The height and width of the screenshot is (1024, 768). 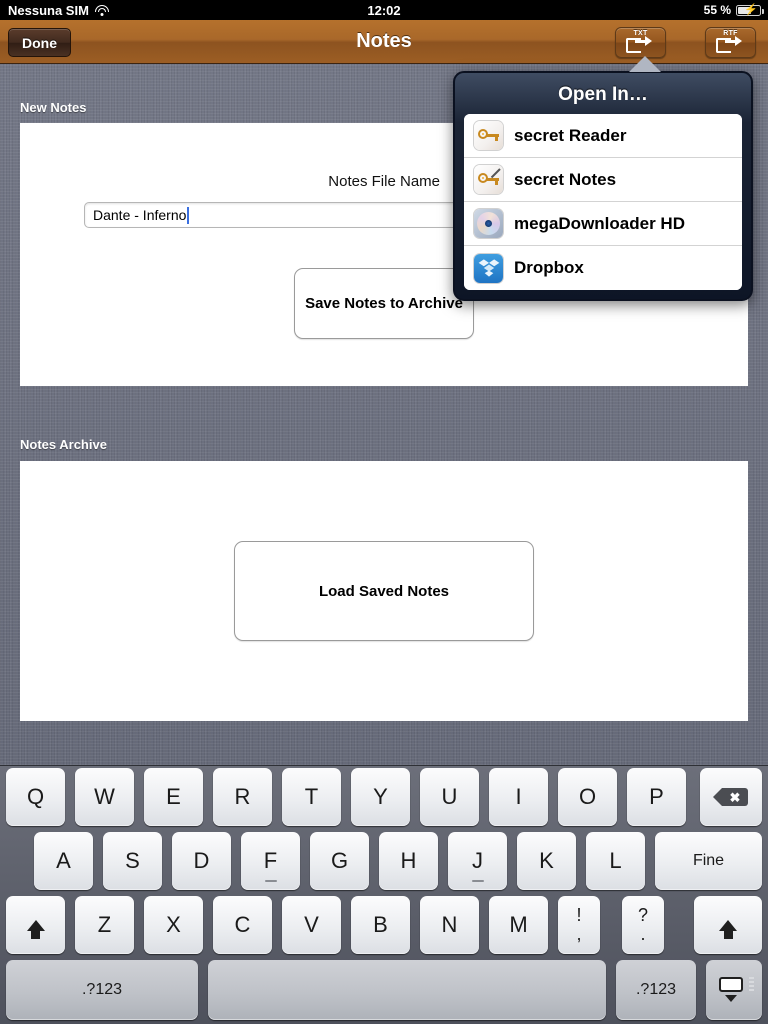 What do you see at coordinates (643, 934) in the screenshot?
I see `key-period-label: .` at bounding box center [643, 934].